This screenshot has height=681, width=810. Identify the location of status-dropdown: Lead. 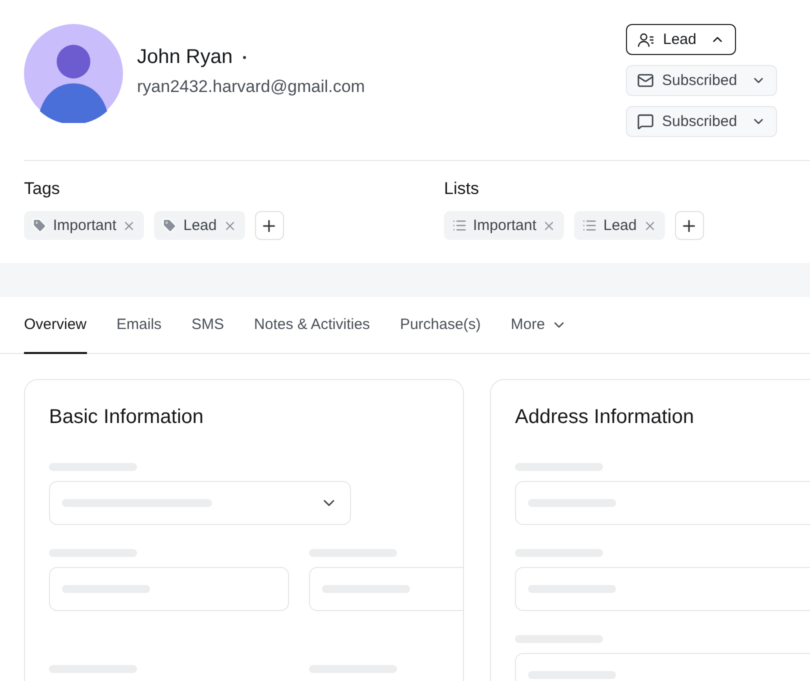
(681, 39).